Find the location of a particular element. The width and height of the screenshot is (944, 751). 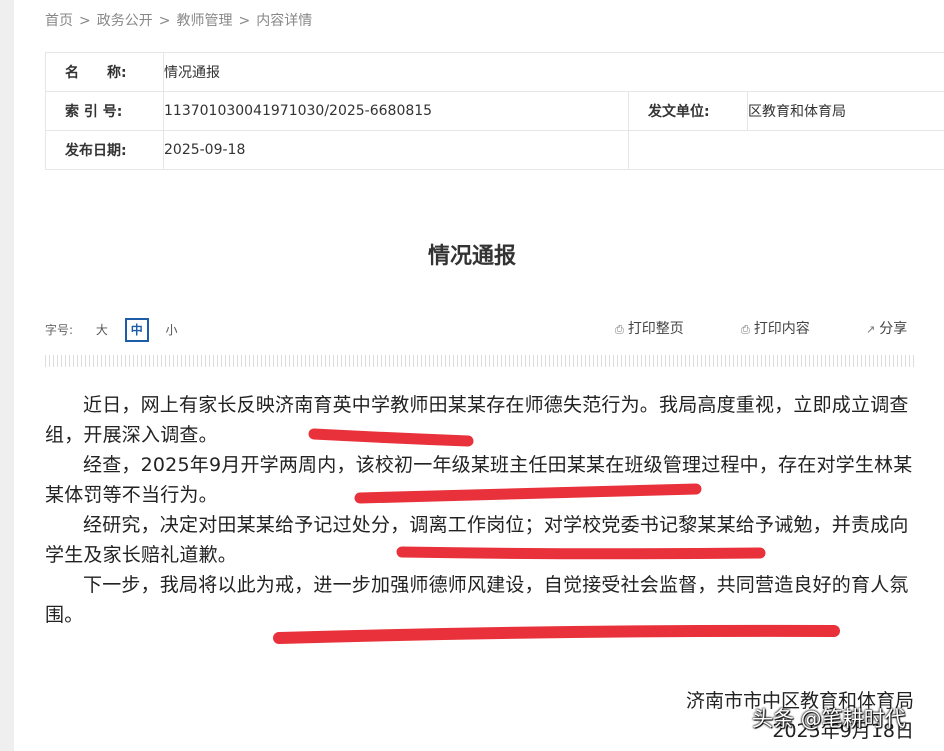

print-content-label: 打印内容 is located at coordinates (781, 329).